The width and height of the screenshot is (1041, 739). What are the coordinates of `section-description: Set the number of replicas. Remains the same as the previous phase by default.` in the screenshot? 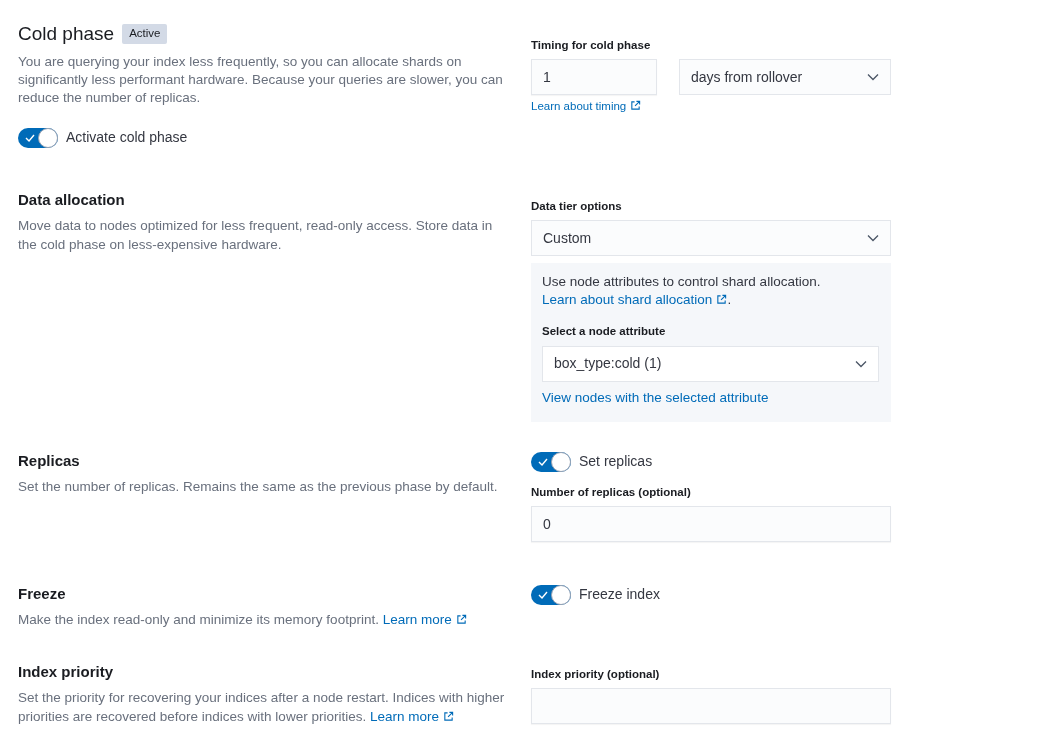 It's located at (258, 487).